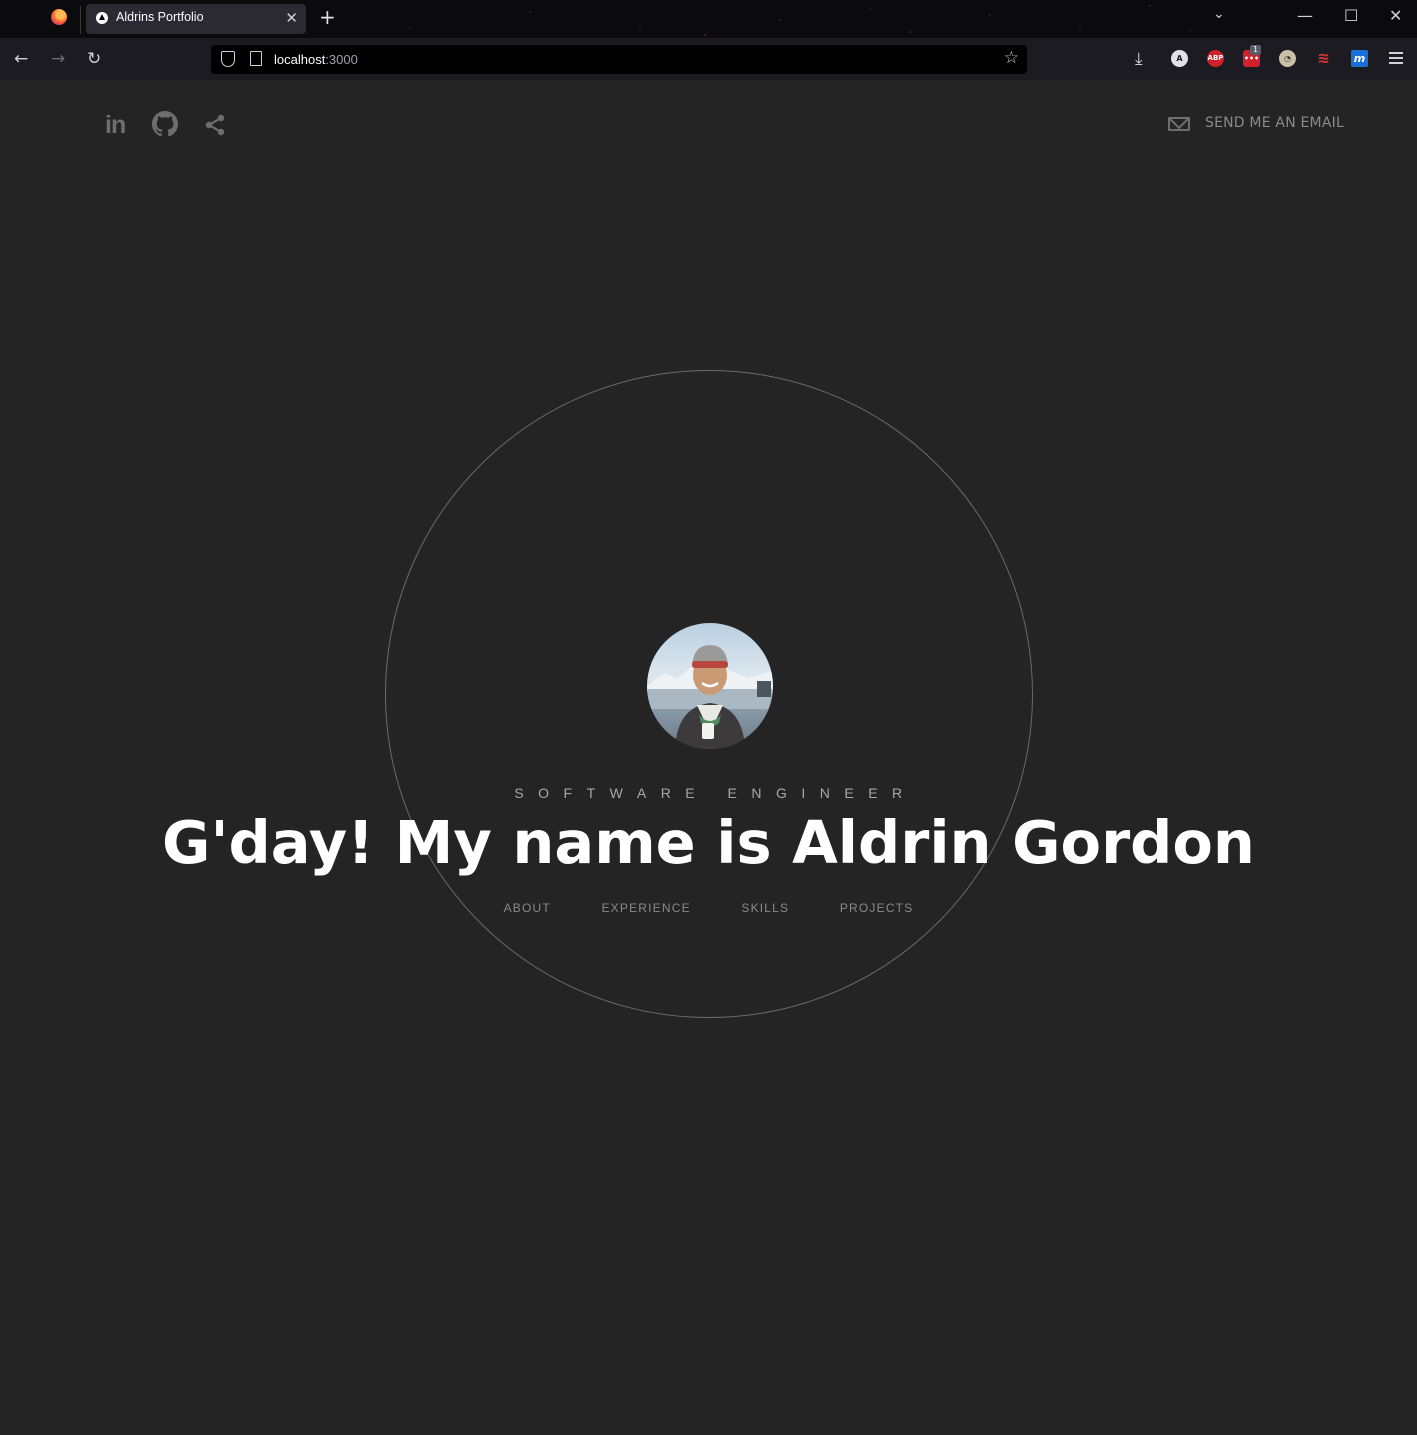 This screenshot has width=1417, height=1435. What do you see at coordinates (327, 17) in the screenshot?
I see `new-tab-icon: +` at bounding box center [327, 17].